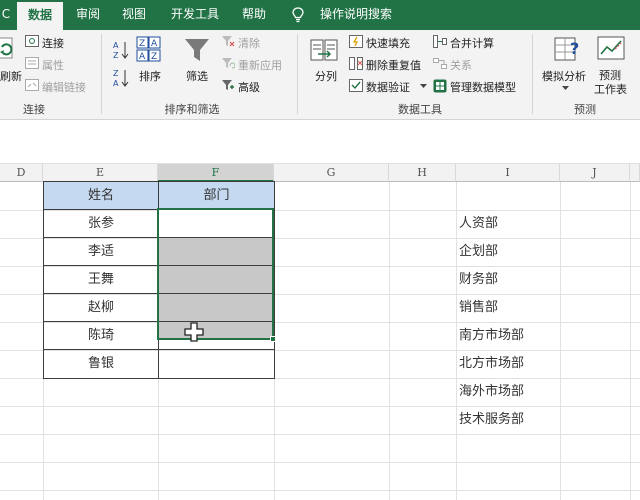 Image resolution: width=640 pixels, height=500 pixels. Describe the element at coordinates (121, 78) in the screenshot. I see `sort-z-to-a-icon: Z A` at that location.